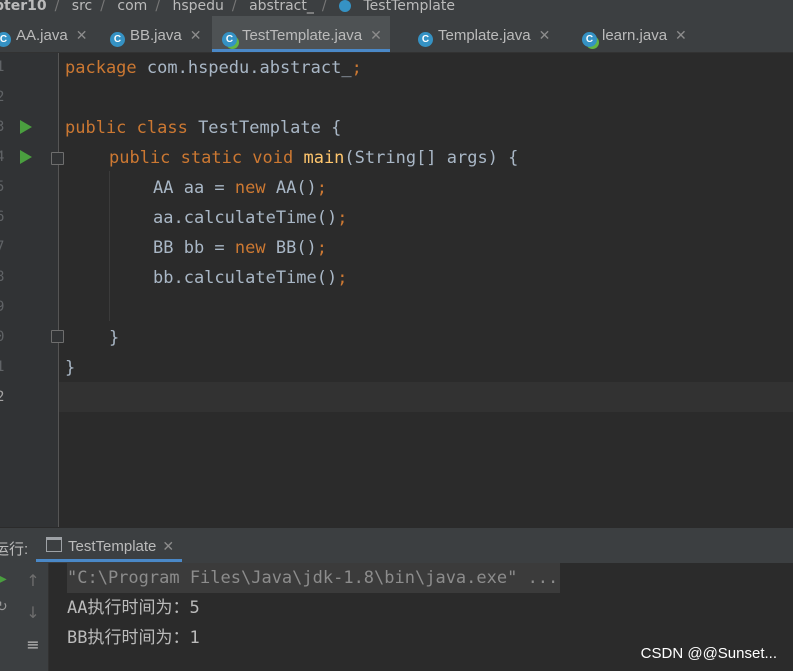 The image size is (793, 671). Describe the element at coordinates (2, 217) in the screenshot. I see `line-number: 6` at that location.